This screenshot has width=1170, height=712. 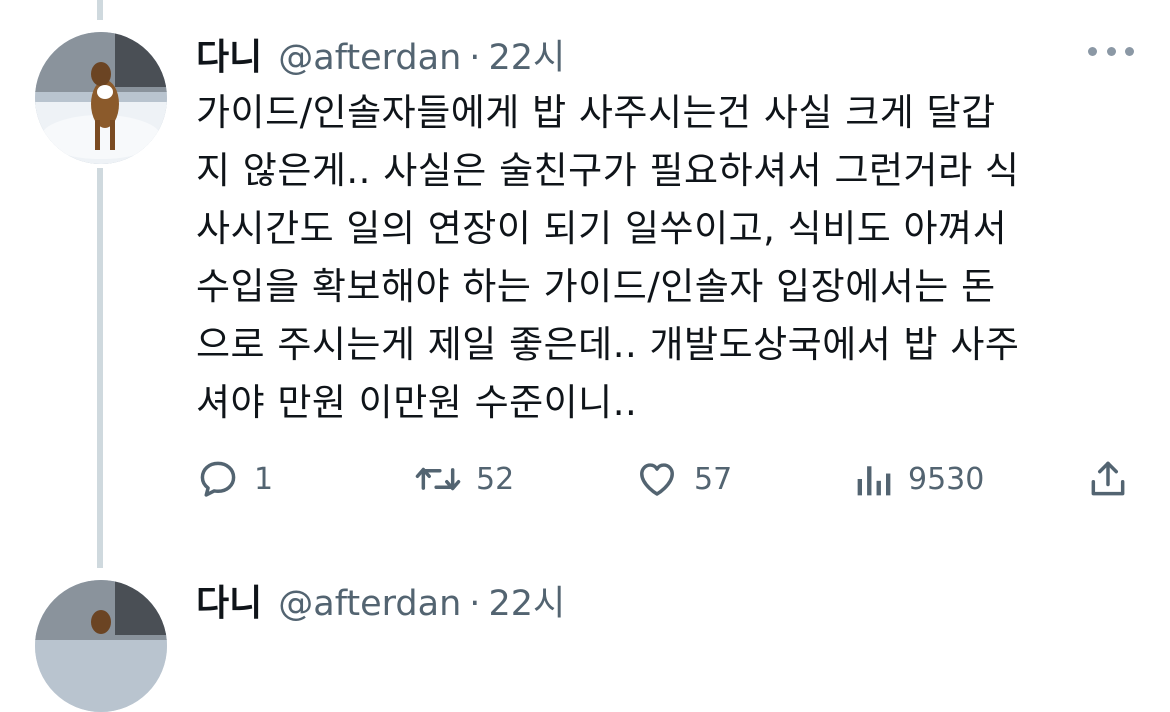 What do you see at coordinates (596, 112) in the screenshot?
I see `tweet-text-line: 가이드/인솔자들에게 밥 사주시는건 사실 크게 달갑` at bounding box center [596, 112].